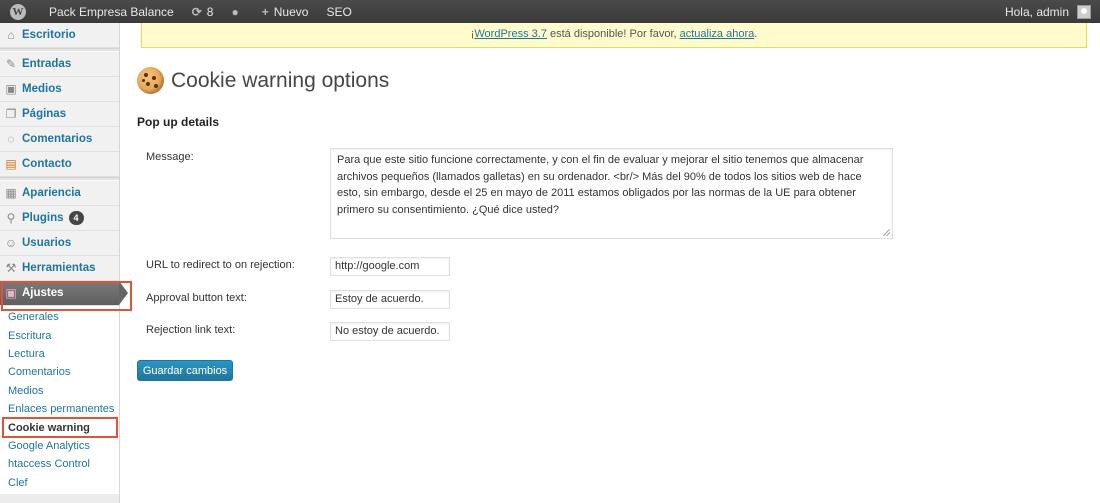  Describe the element at coordinates (59, 354) in the screenshot. I see `submenu-item-lectura: Lectura` at that location.